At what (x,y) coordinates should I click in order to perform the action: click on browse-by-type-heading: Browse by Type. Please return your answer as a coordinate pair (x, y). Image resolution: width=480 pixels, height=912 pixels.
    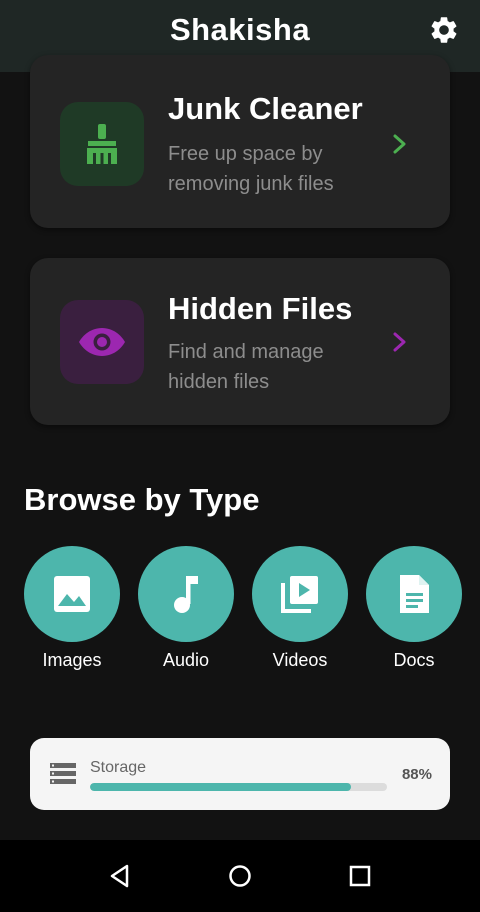
    Looking at the image, I should click on (142, 499).